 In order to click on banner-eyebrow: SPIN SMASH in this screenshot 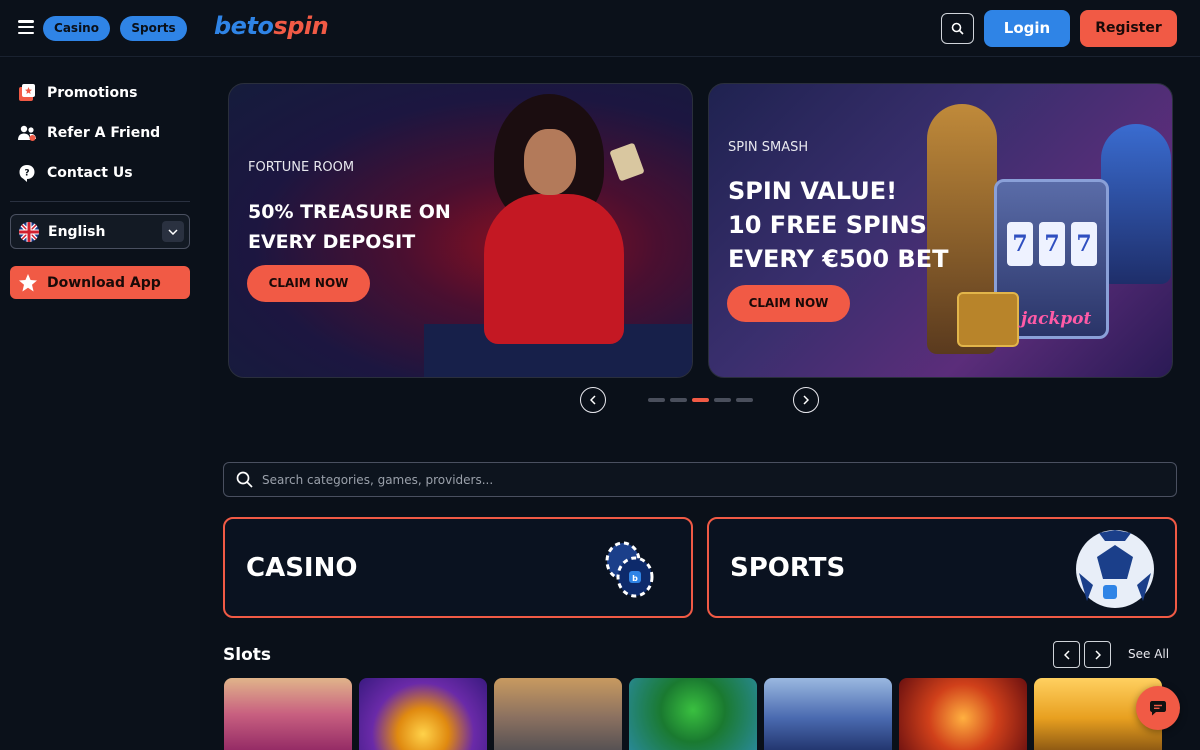, I will do `click(768, 147)`.